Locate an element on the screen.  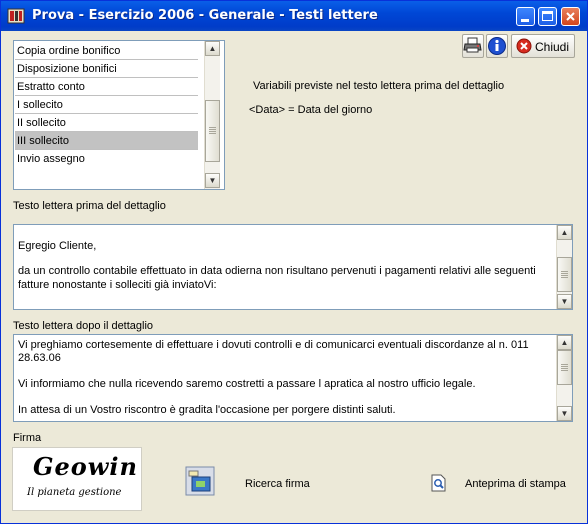
app-icon is located at coordinates (16, 16).